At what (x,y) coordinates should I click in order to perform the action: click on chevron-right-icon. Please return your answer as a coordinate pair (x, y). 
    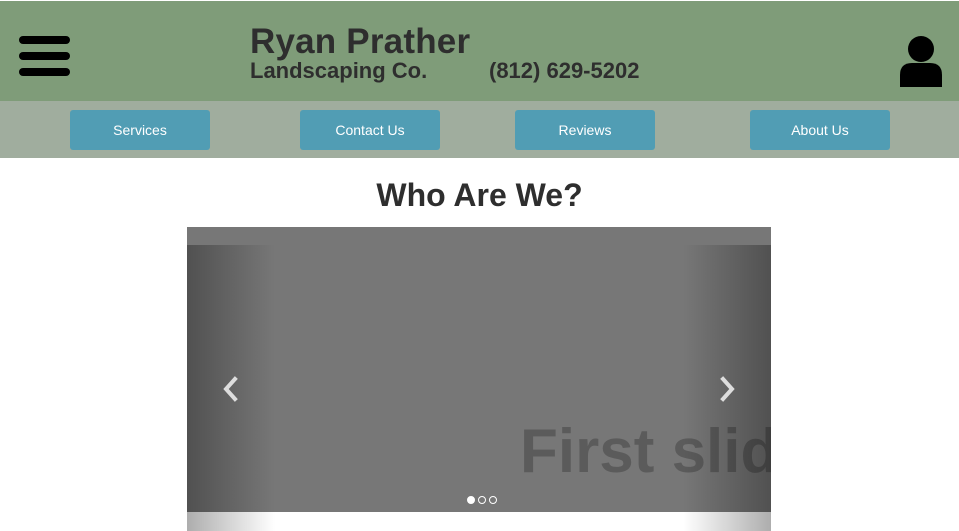
    Looking at the image, I should click on (727, 389).